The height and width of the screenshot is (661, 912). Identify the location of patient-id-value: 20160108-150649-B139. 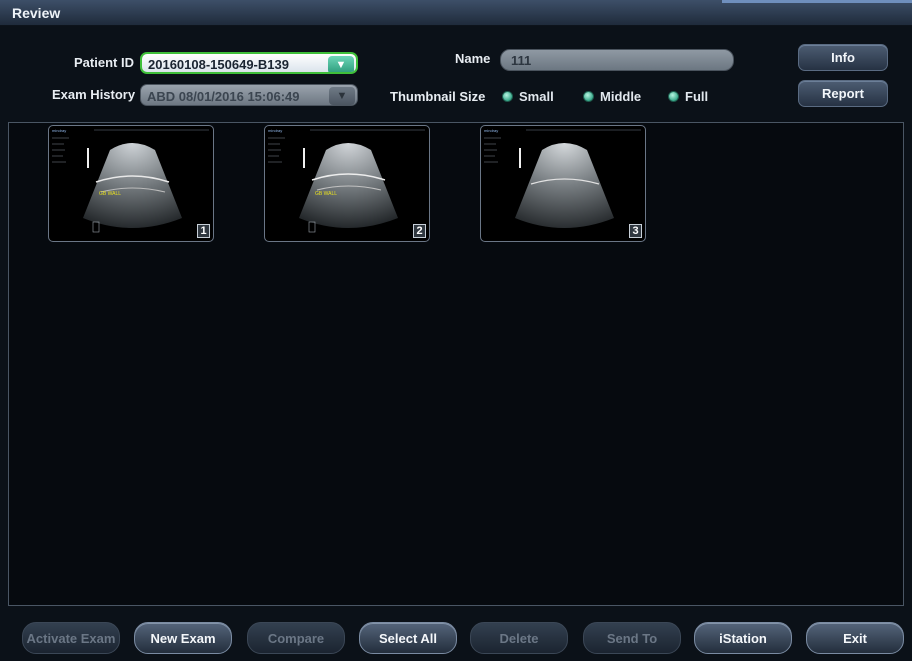
(218, 64).